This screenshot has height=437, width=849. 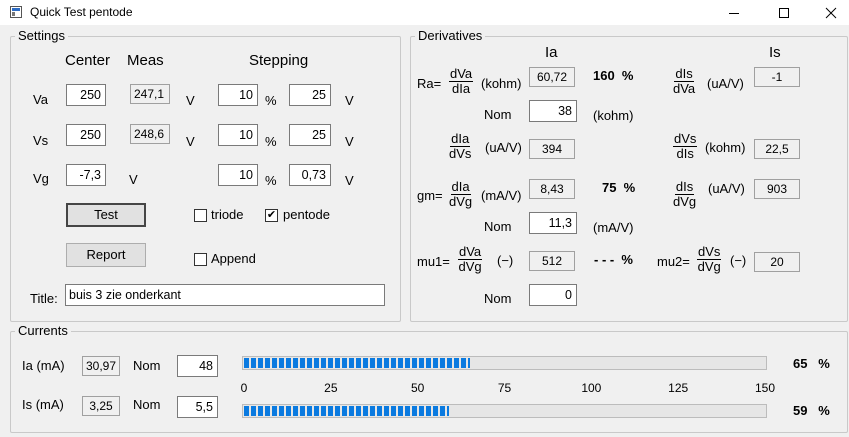 I want to click on append-checkbox, so click(x=200, y=259).